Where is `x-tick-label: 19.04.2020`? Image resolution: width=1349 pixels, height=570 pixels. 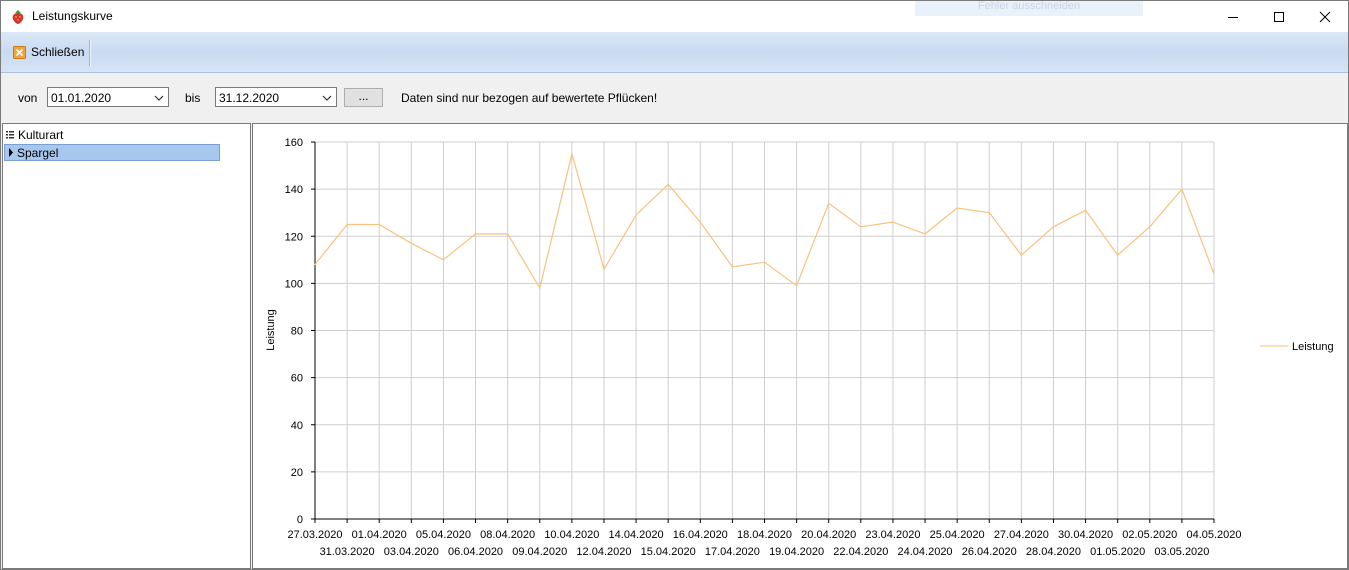
x-tick-label: 19.04.2020 is located at coordinates (796, 552).